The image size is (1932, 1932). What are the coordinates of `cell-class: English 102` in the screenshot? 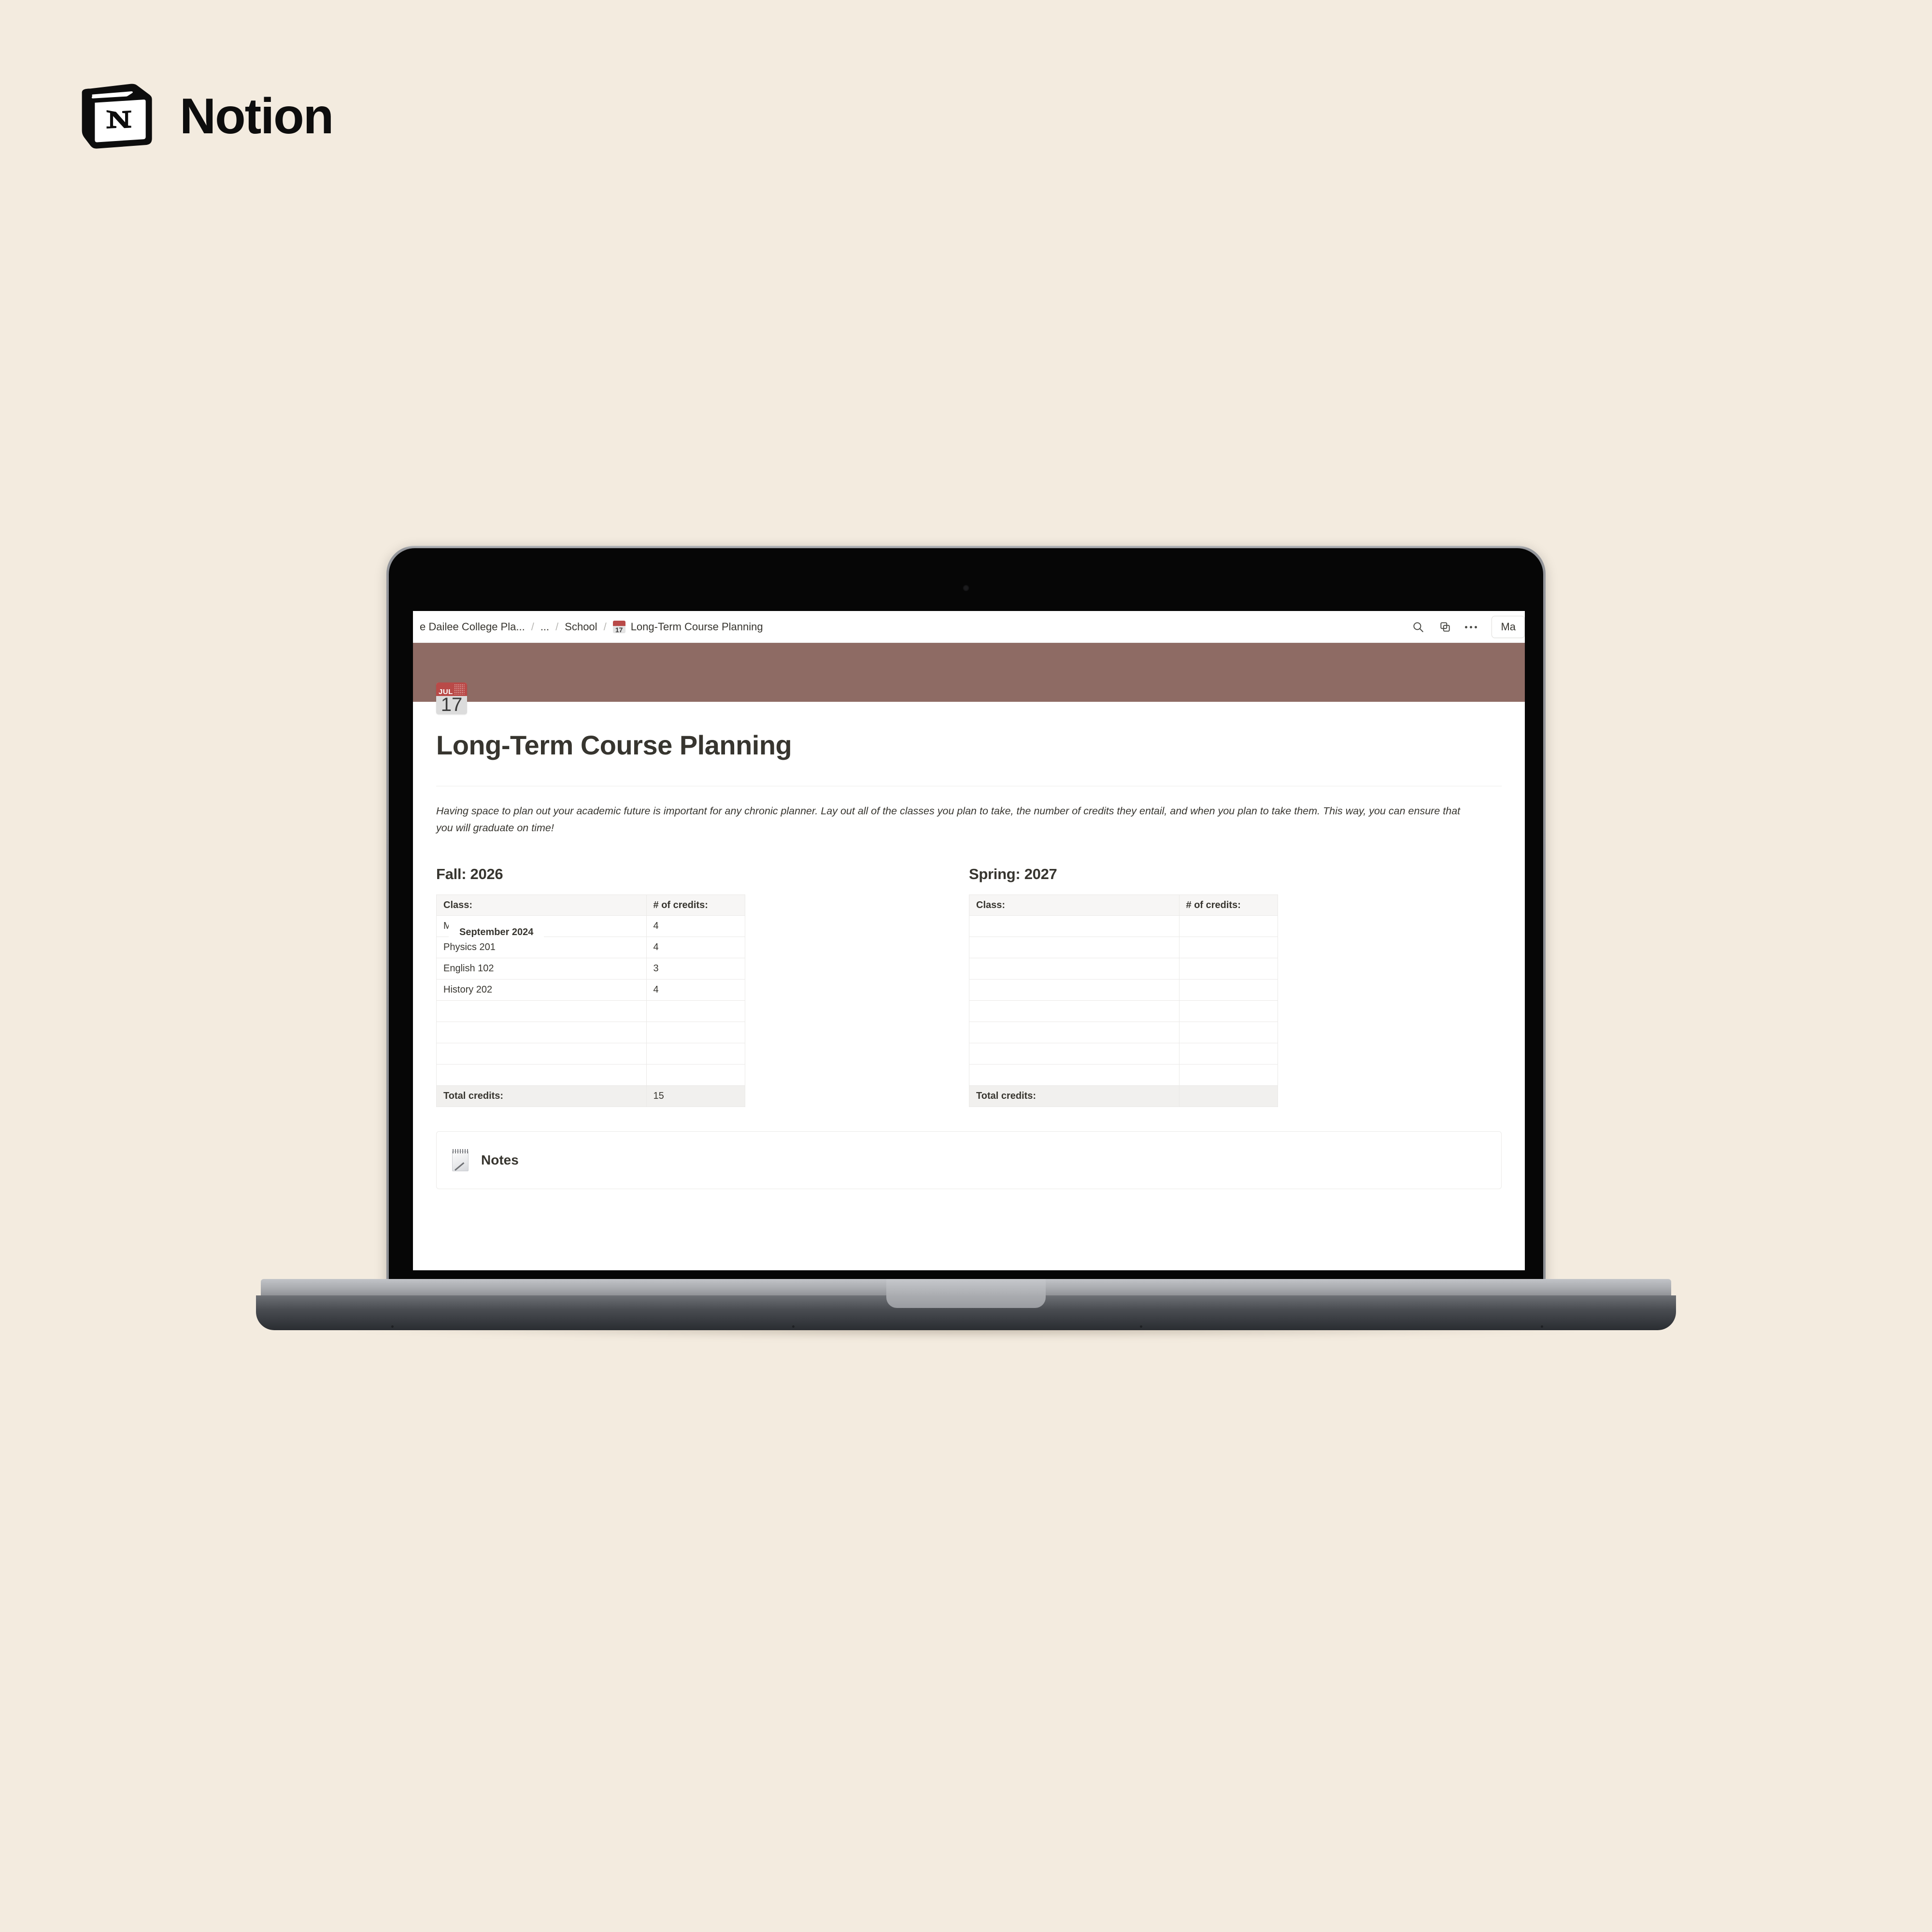 It's located at (541, 969).